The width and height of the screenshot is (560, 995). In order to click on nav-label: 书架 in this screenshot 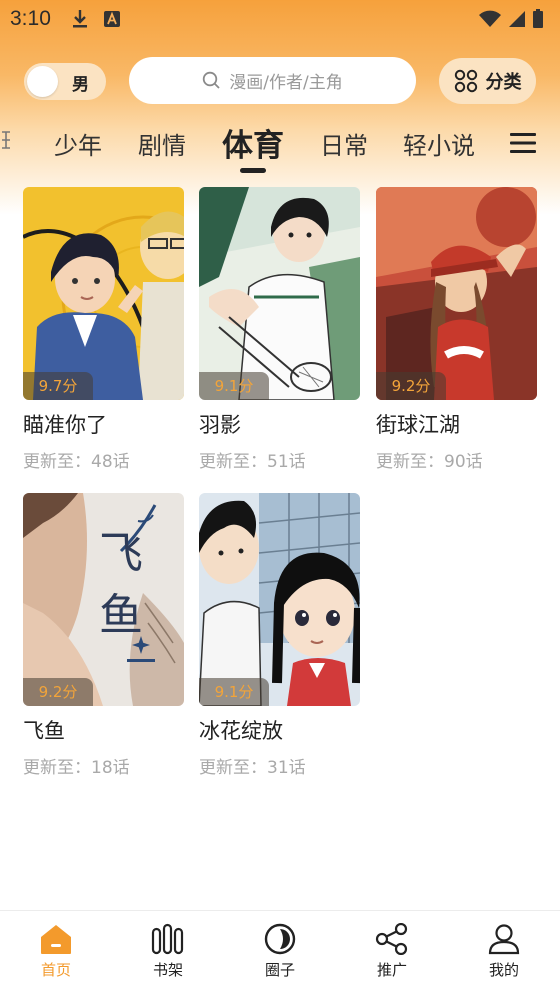, I will do `click(167, 970)`.